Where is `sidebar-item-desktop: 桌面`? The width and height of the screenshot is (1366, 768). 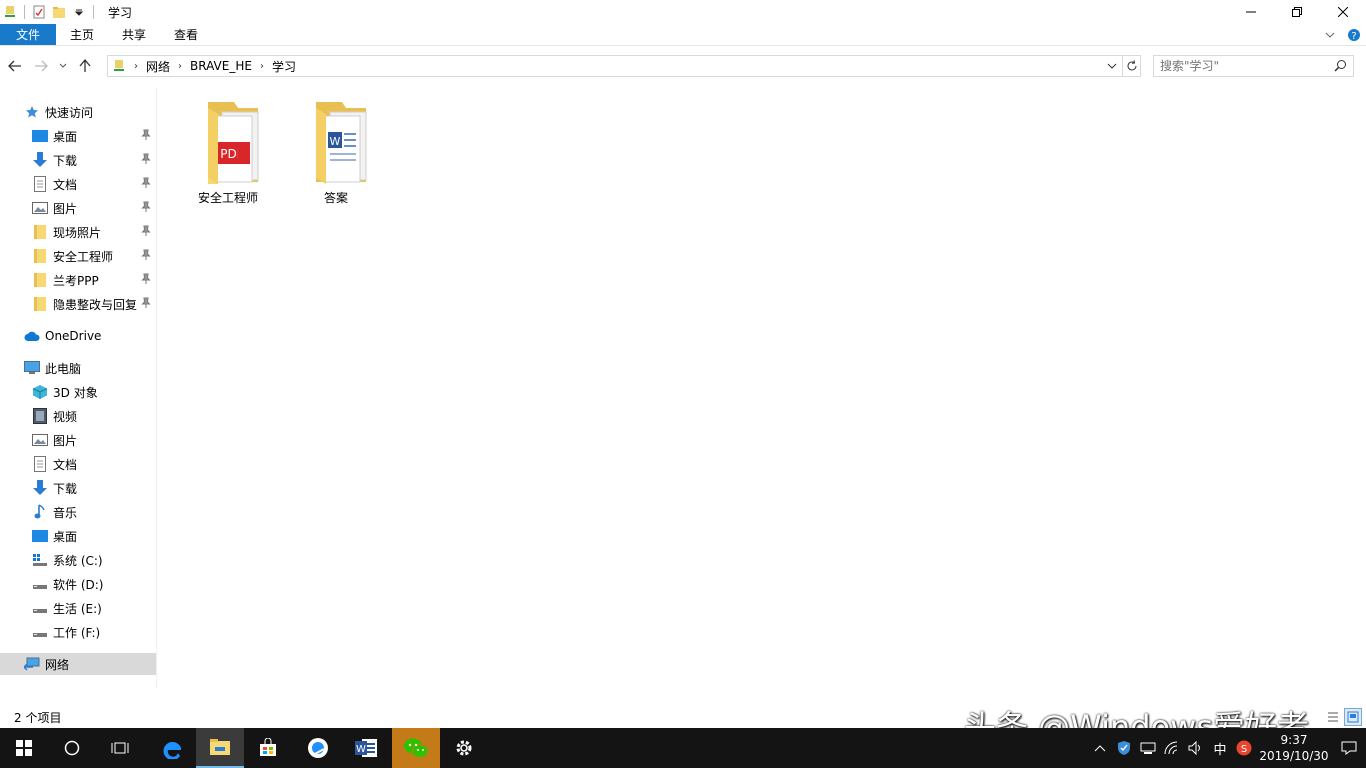
sidebar-item-desktop: 桌面 is located at coordinates (78, 136).